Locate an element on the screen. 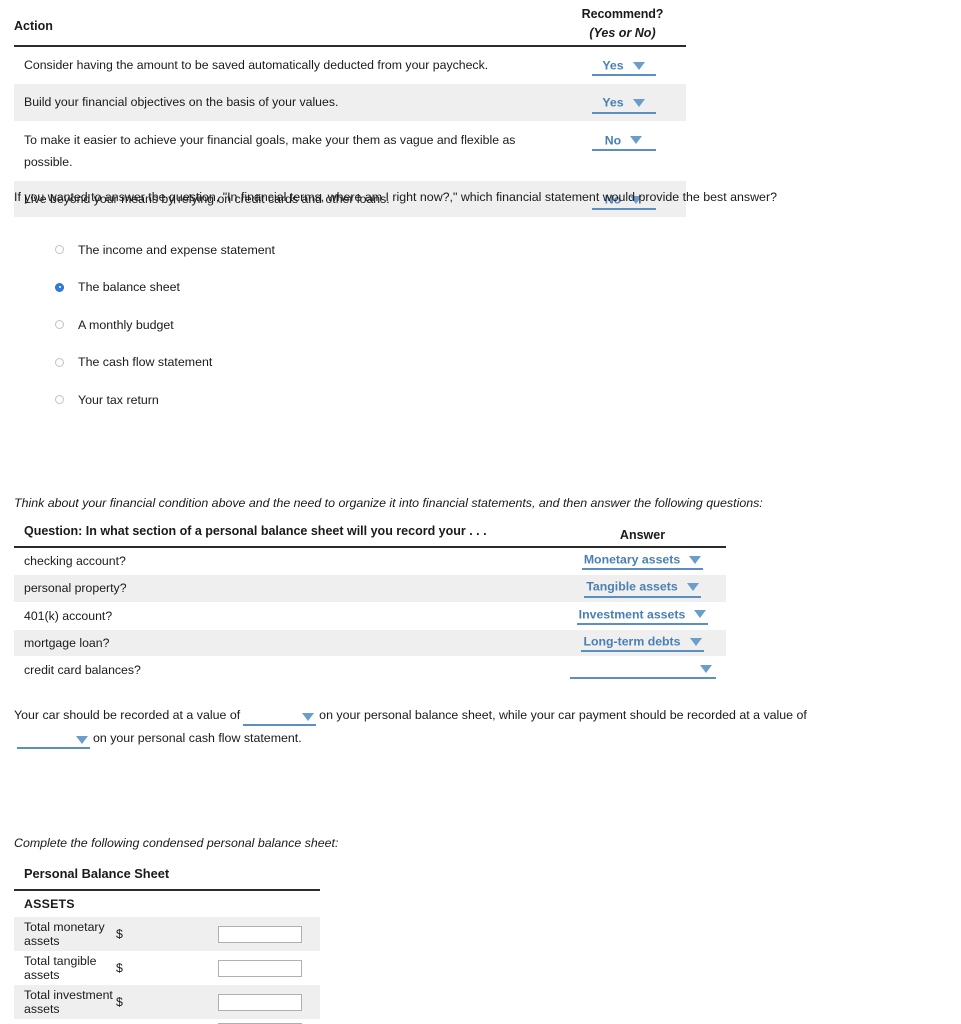  balance-row-label: Total tangible assets is located at coordinates (60, 968).